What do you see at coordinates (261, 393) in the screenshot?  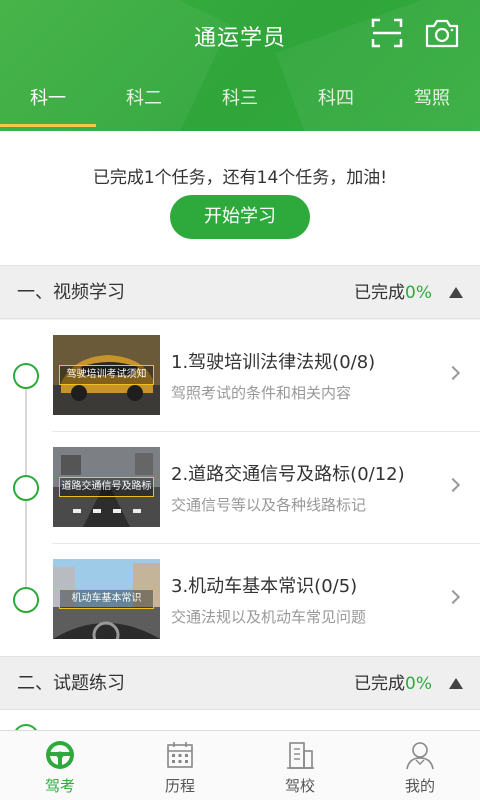 I see `video-description: 驾照考试的条件和相关内容` at bounding box center [261, 393].